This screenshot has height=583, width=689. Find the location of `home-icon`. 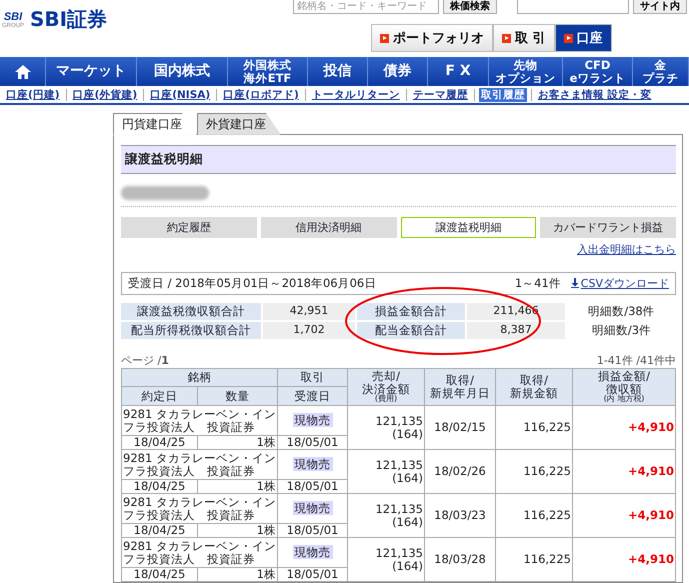

home-icon is located at coordinates (23, 72).